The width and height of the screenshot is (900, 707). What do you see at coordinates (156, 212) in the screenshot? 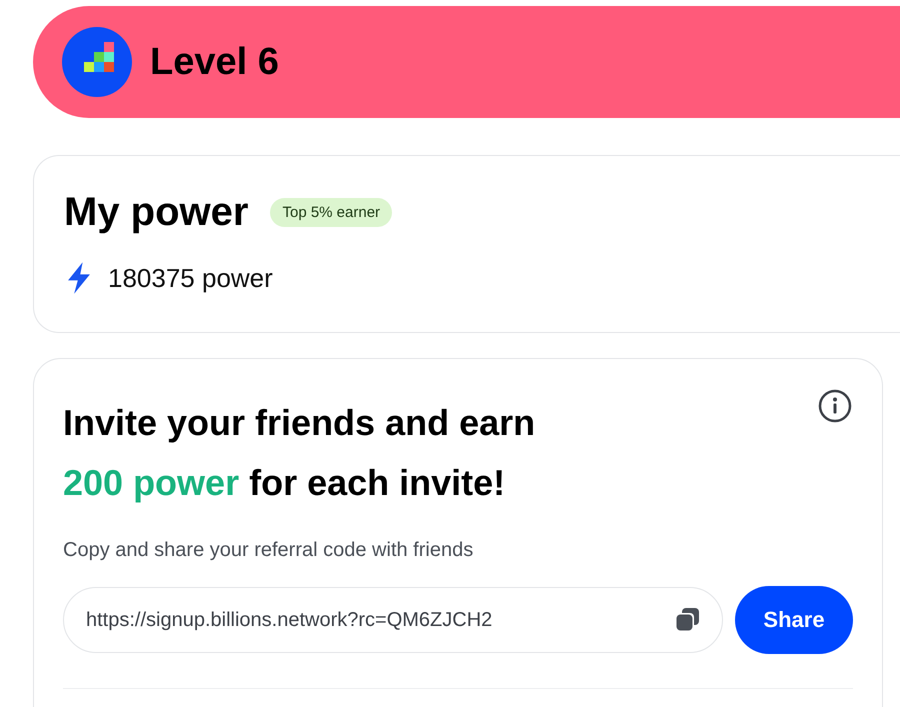
I see `power-title: My power` at bounding box center [156, 212].